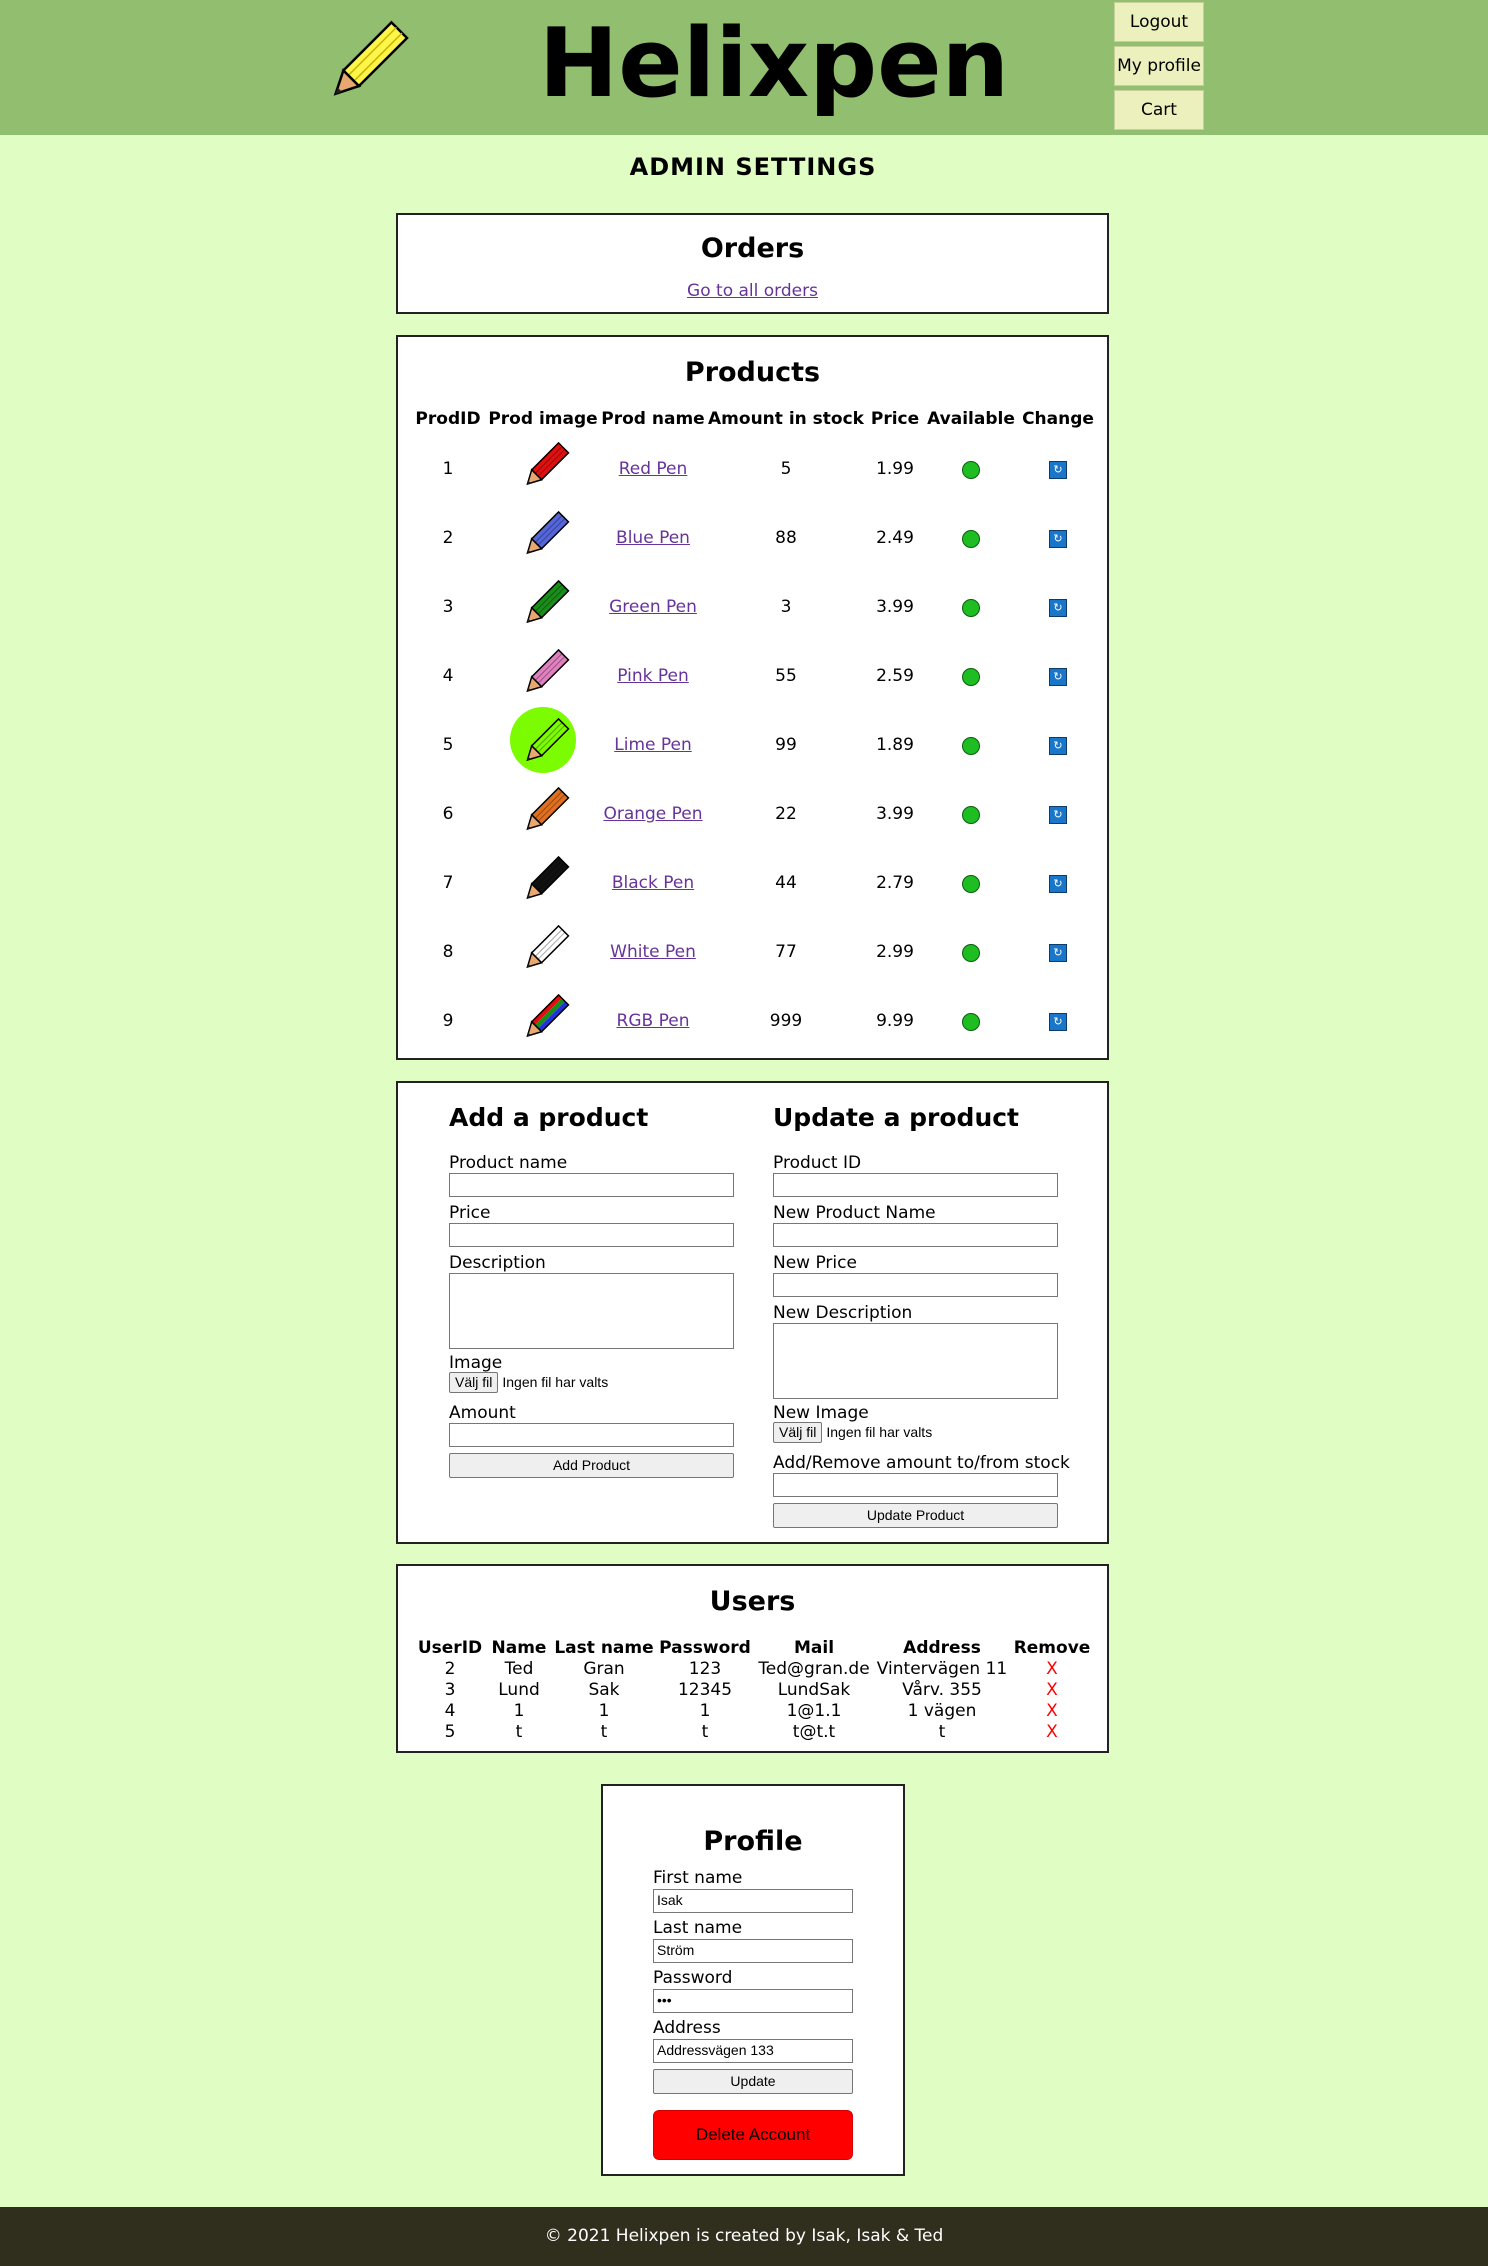 Image resolution: width=1488 pixels, height=2266 pixels. Describe the element at coordinates (604, 1732) in the screenshot. I see `user-last: t` at that location.